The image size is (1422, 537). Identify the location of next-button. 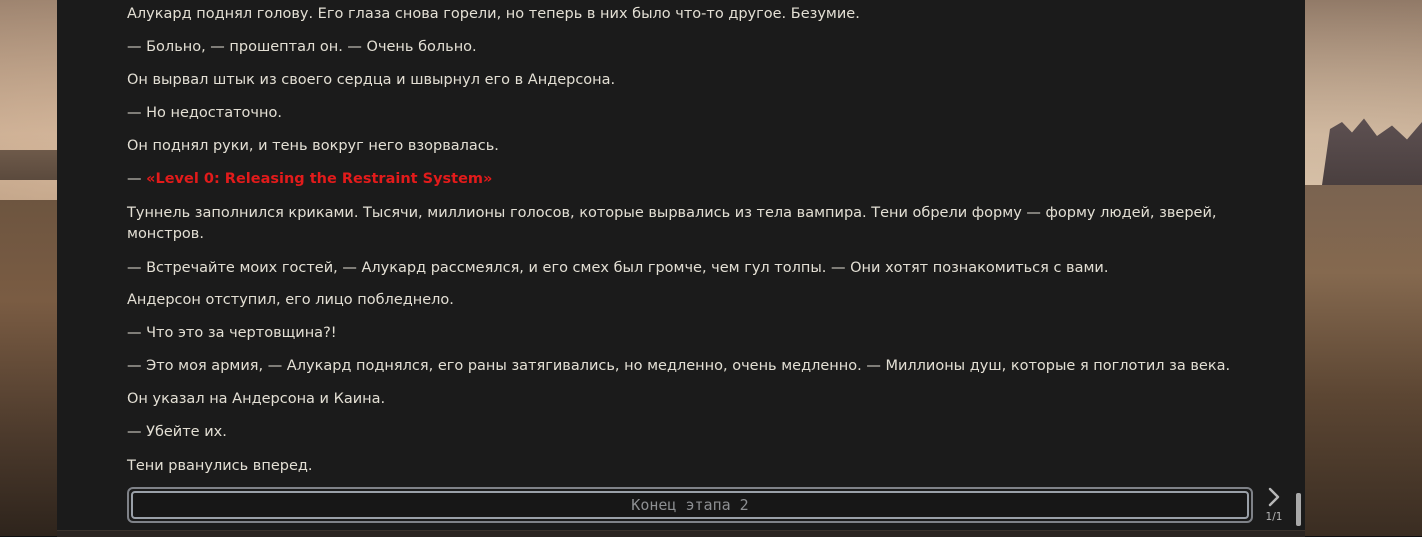
(1274, 497).